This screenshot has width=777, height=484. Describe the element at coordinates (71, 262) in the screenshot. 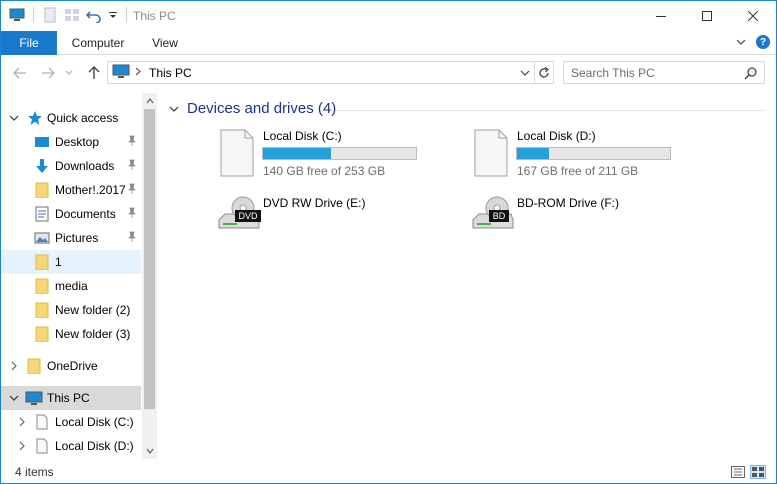

I see `nav-item-folder-1: 1` at that location.